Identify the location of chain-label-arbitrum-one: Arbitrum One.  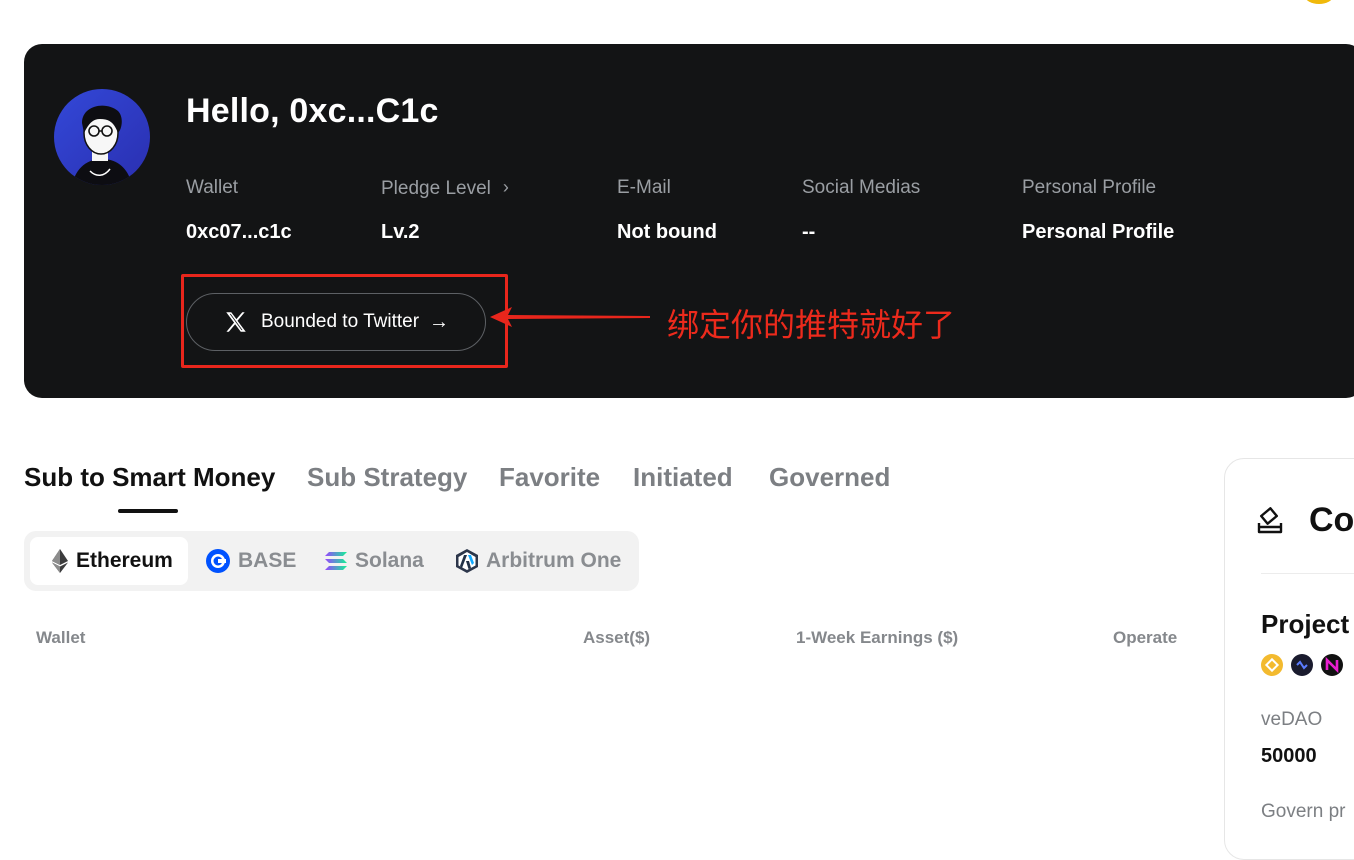
(554, 560).